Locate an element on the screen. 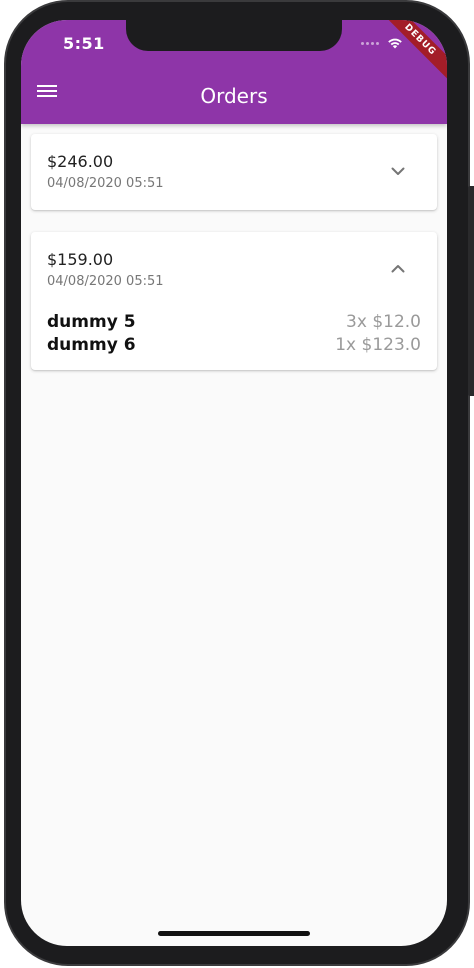  item-quantity-price: 1x $123.0 is located at coordinates (378, 345).